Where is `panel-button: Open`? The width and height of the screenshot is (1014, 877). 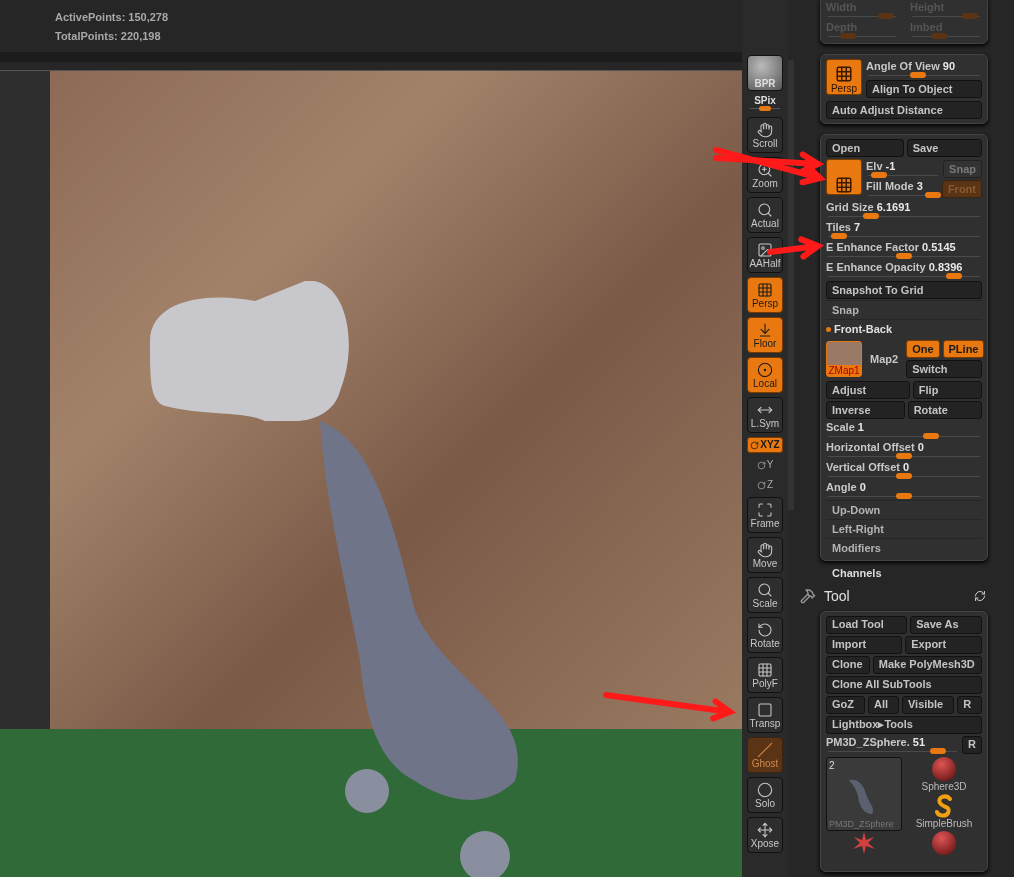
panel-button: Open is located at coordinates (865, 148).